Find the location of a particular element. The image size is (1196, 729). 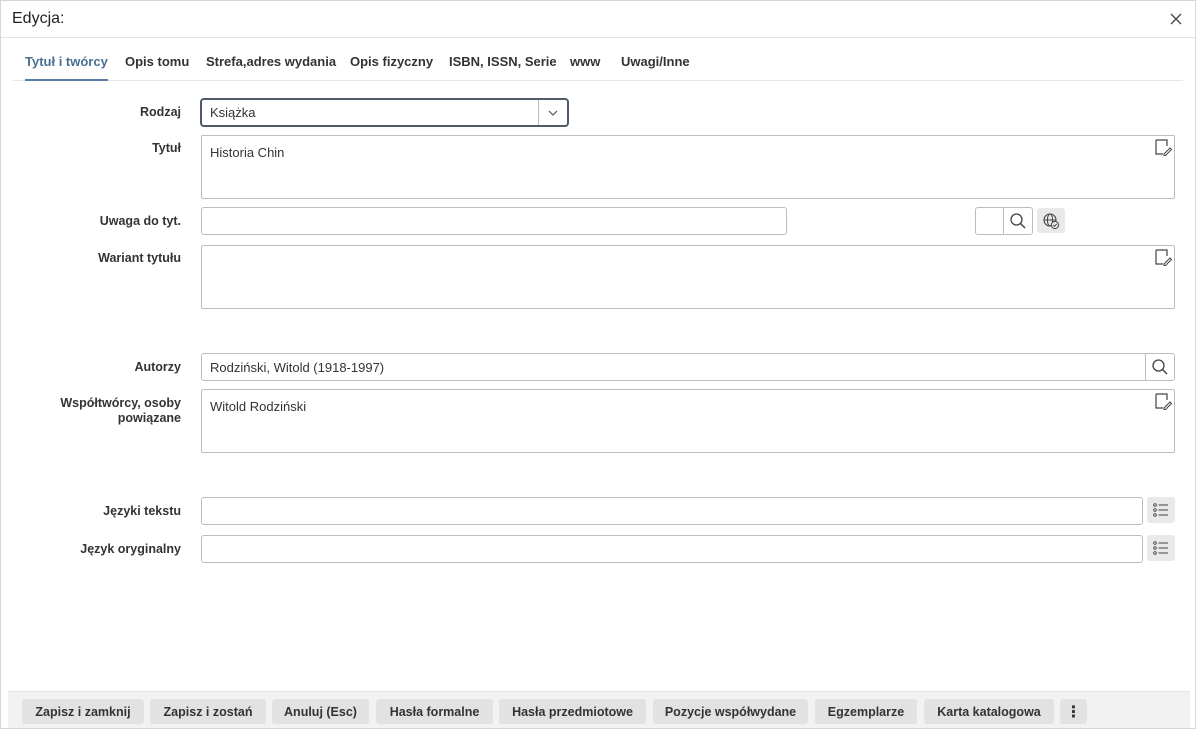

wspoltworcy-label: Współtwórcy, osoby powiązane is located at coordinates (120, 410).